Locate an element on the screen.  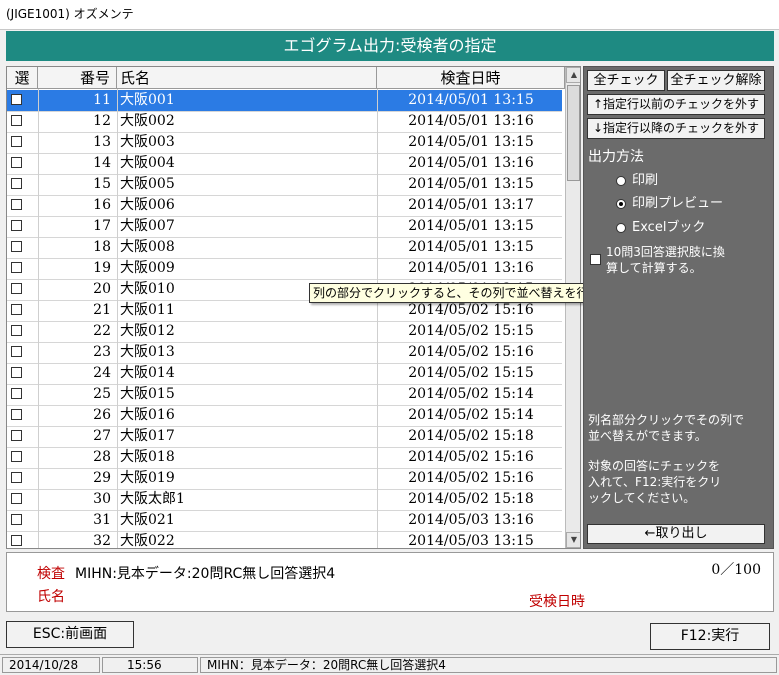
window-title-bar: (JIGE1001) オズメンテ is located at coordinates (389, 15).